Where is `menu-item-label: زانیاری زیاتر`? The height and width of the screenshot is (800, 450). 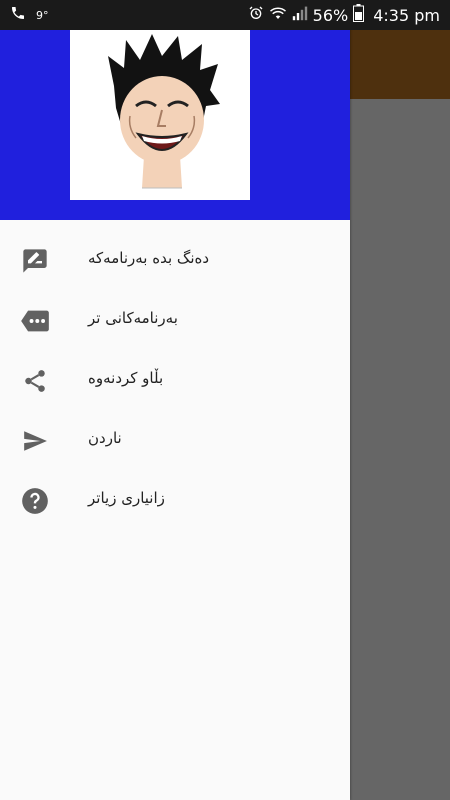
menu-item-label: زانیاری زیاتر is located at coordinates (126, 498).